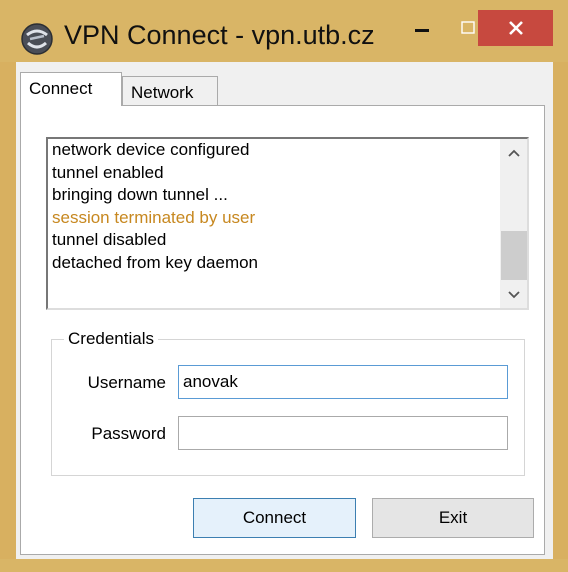 The height and width of the screenshot is (572, 568). I want to click on log-scrollbar, so click(513, 223).